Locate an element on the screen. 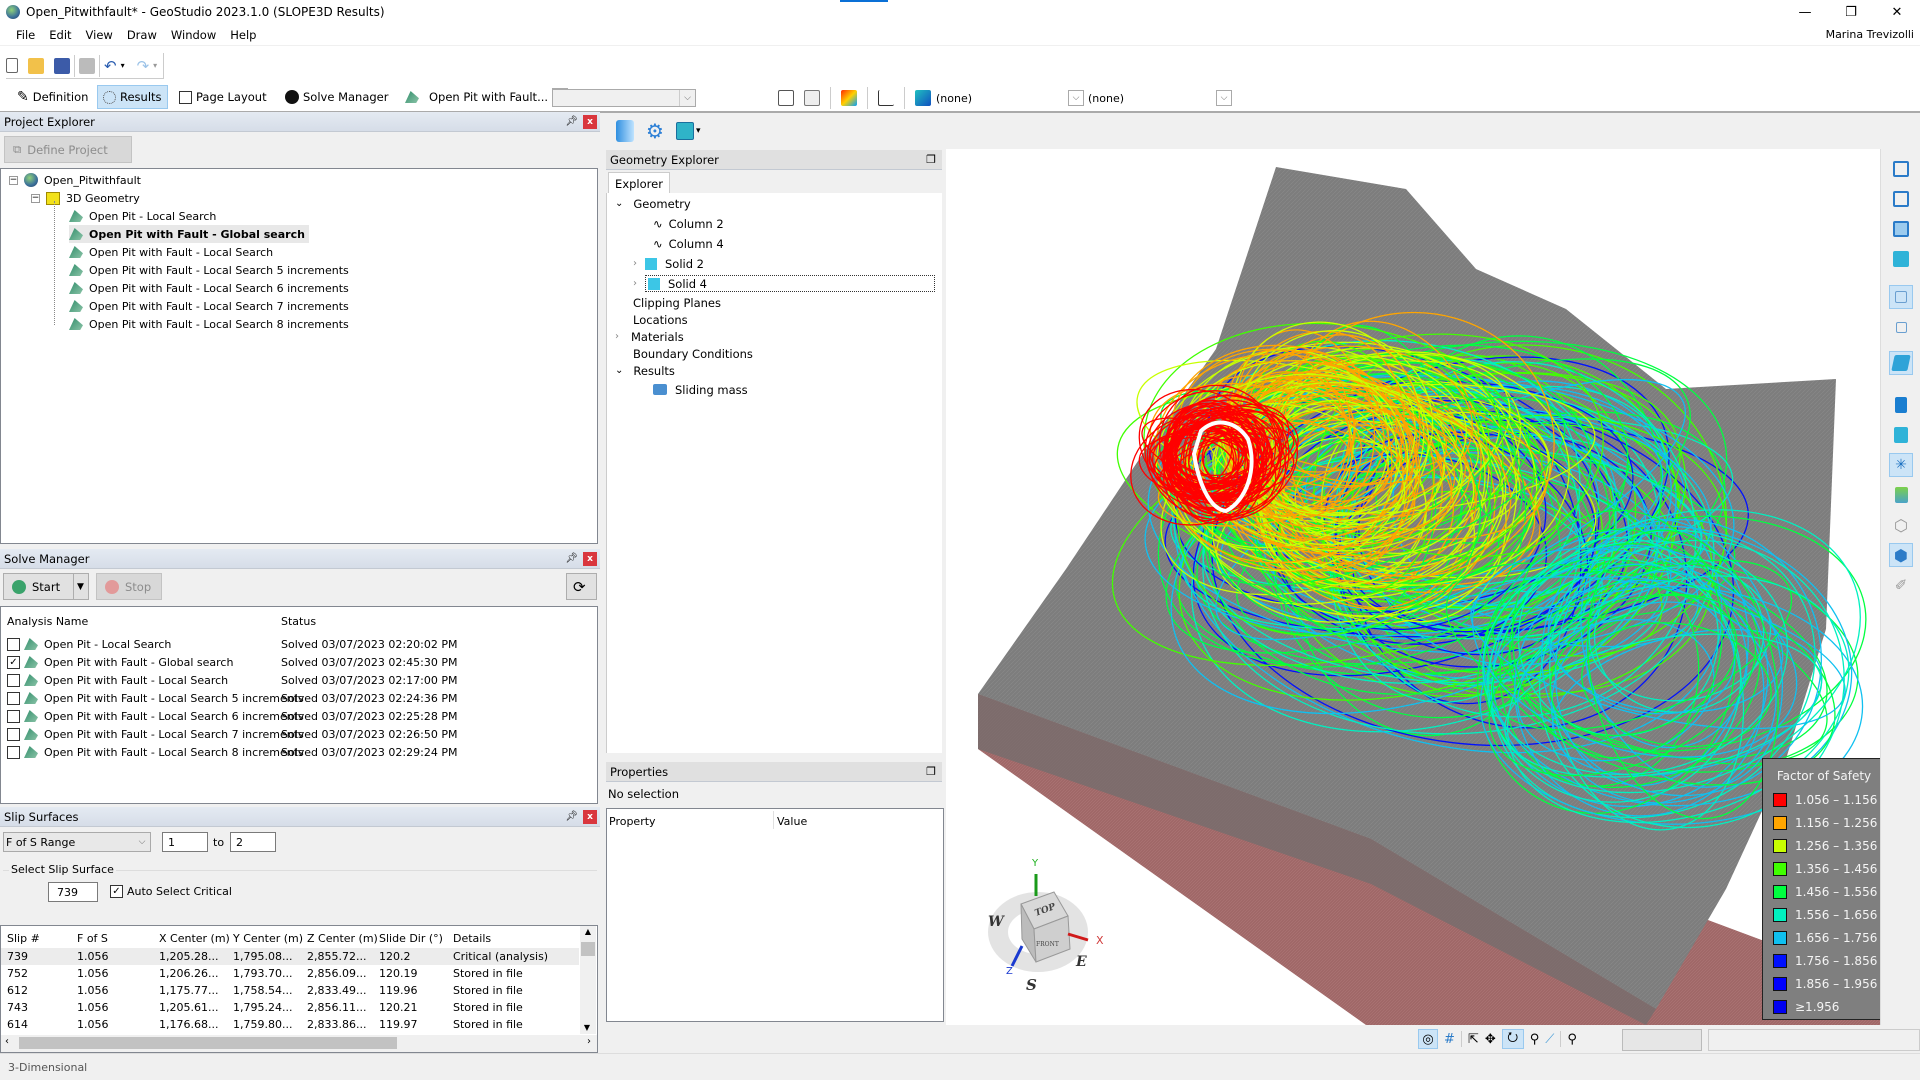 The height and width of the screenshot is (1080, 1920). measure-icon: ⟋ is located at coordinates (1549, 1039).